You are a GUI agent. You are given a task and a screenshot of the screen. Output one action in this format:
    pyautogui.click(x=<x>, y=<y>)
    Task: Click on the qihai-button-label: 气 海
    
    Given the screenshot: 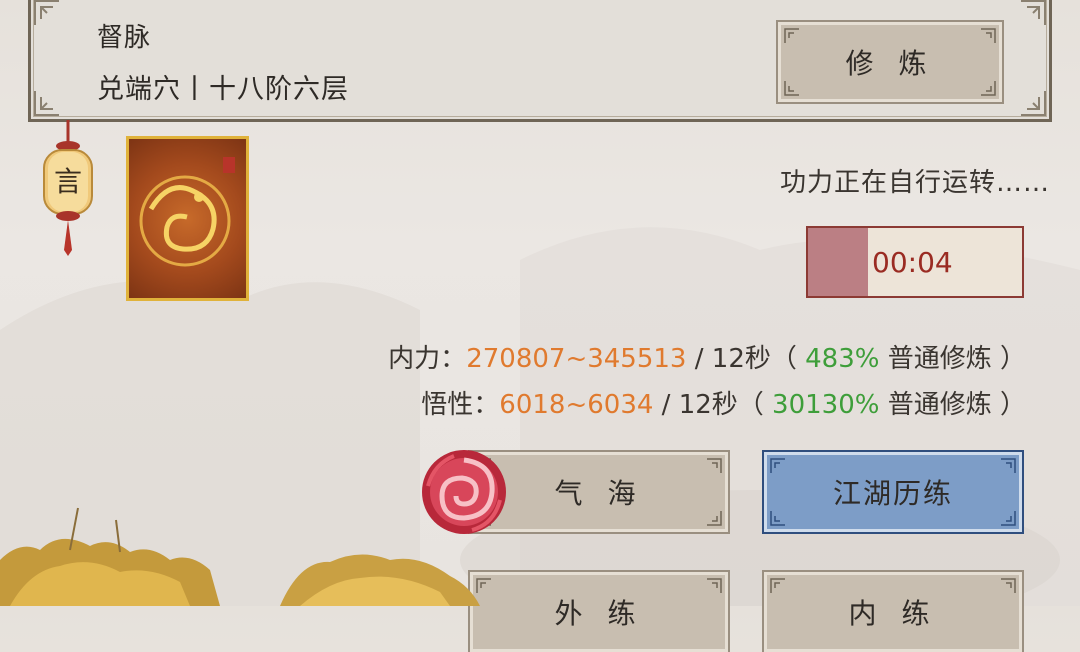 What is the action you would take?
    pyautogui.click(x=599, y=493)
    